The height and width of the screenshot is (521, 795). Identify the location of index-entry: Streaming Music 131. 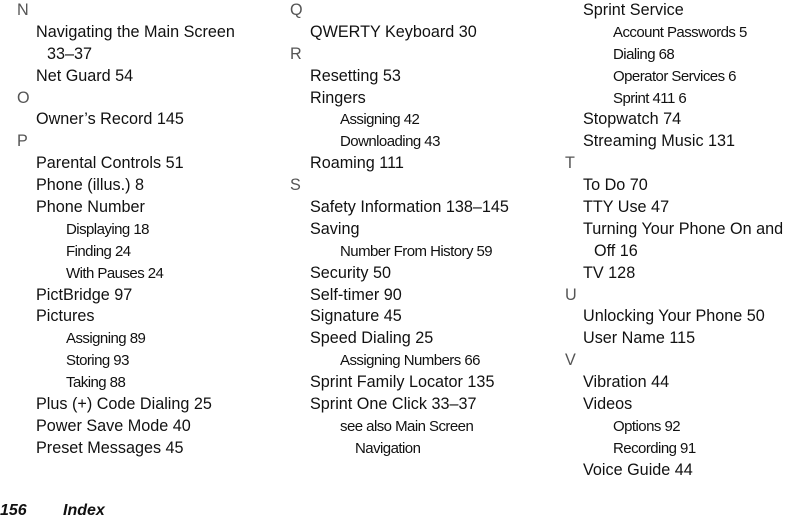
(659, 141).